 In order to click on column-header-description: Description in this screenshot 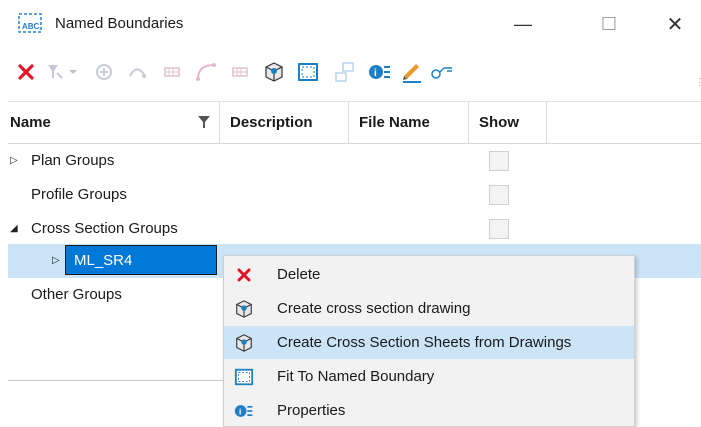, I will do `click(283, 122)`.